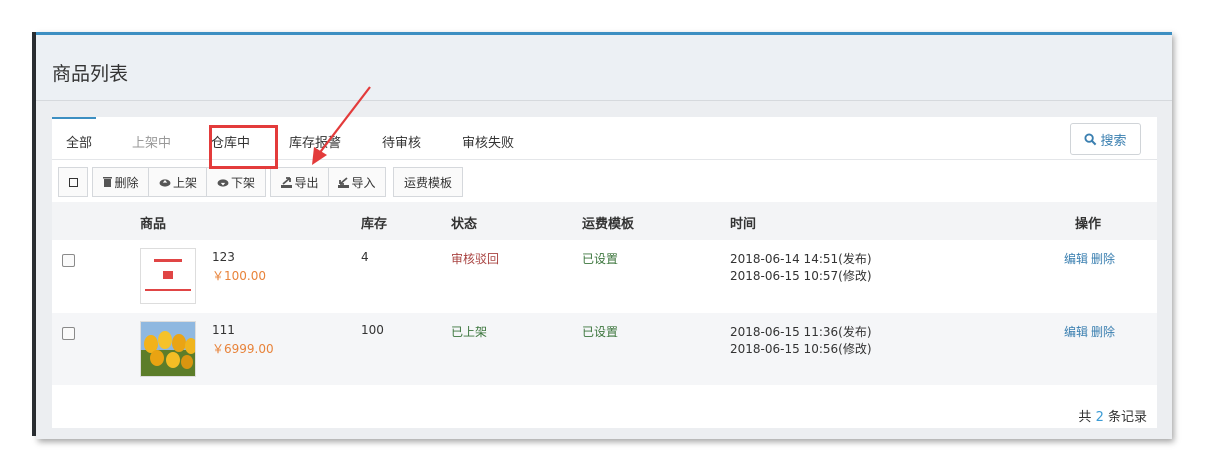 The width and height of the screenshot is (1205, 466). What do you see at coordinates (801, 276) in the screenshot?
I see `modified-time: 2018-06-15 10:57(修改)` at bounding box center [801, 276].